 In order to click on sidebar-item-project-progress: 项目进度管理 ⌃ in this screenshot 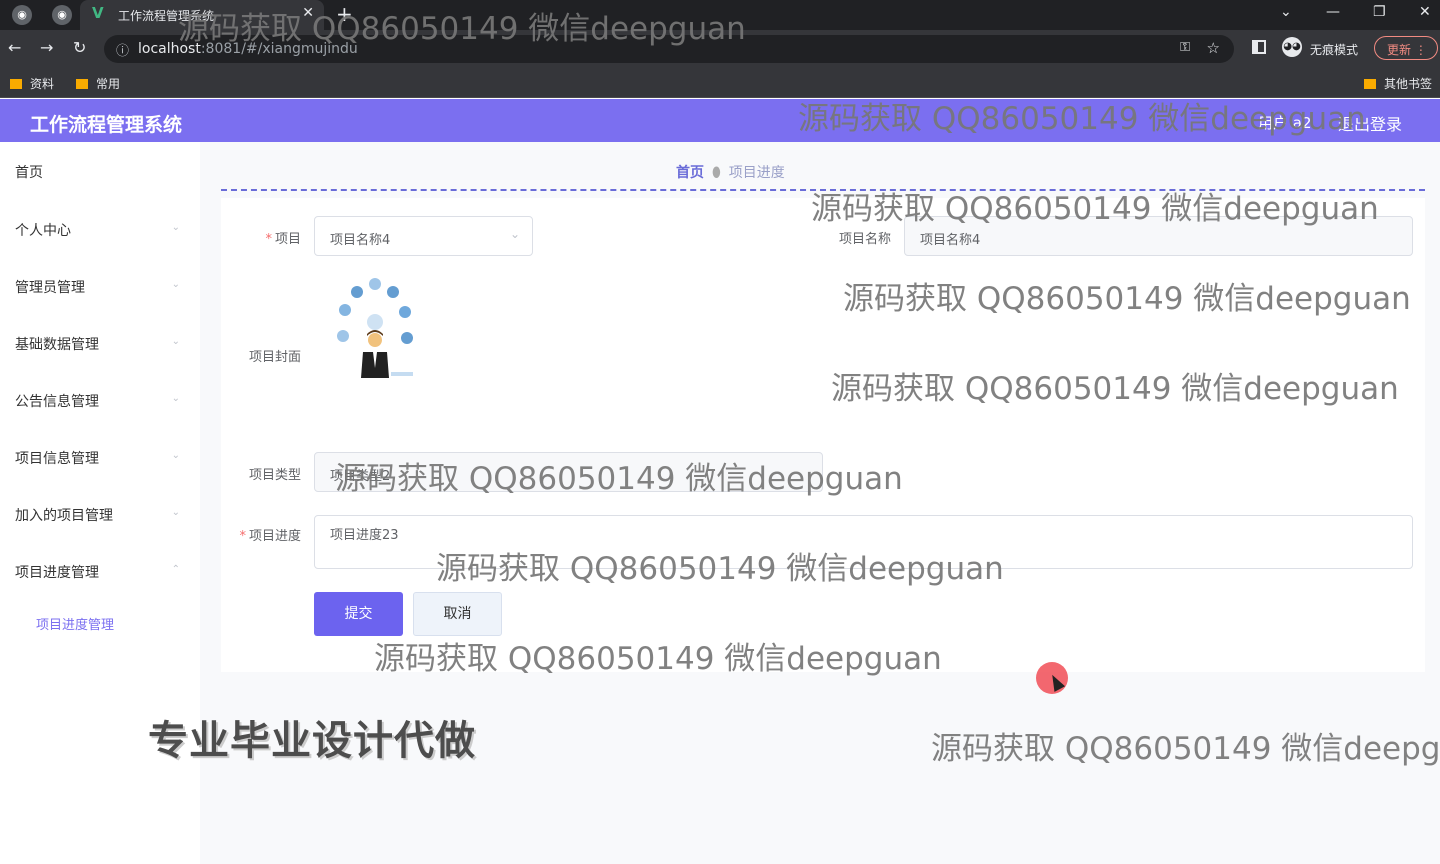, I will do `click(97, 572)`.